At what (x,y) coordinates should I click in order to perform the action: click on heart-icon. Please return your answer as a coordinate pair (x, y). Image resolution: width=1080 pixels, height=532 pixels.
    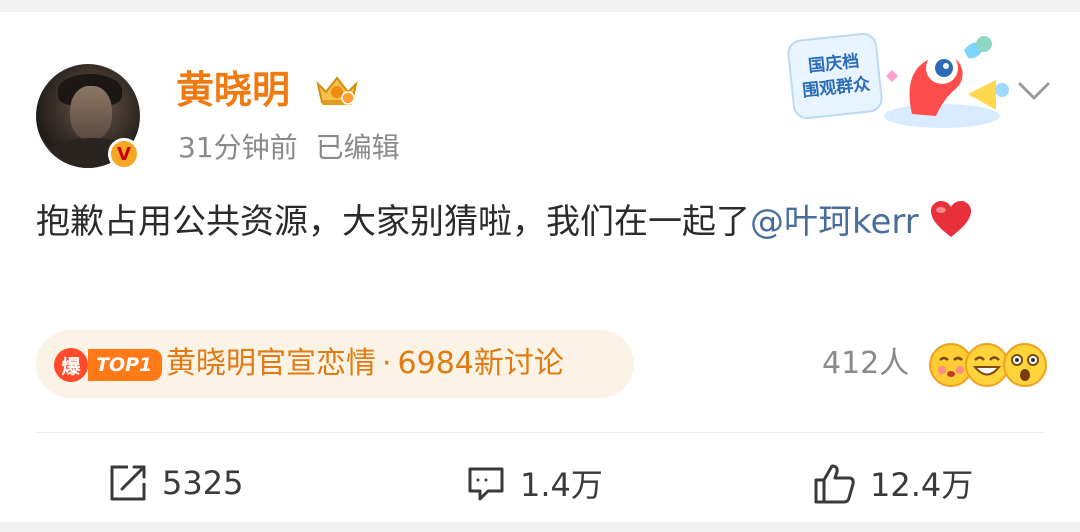
    Looking at the image, I should click on (950, 219).